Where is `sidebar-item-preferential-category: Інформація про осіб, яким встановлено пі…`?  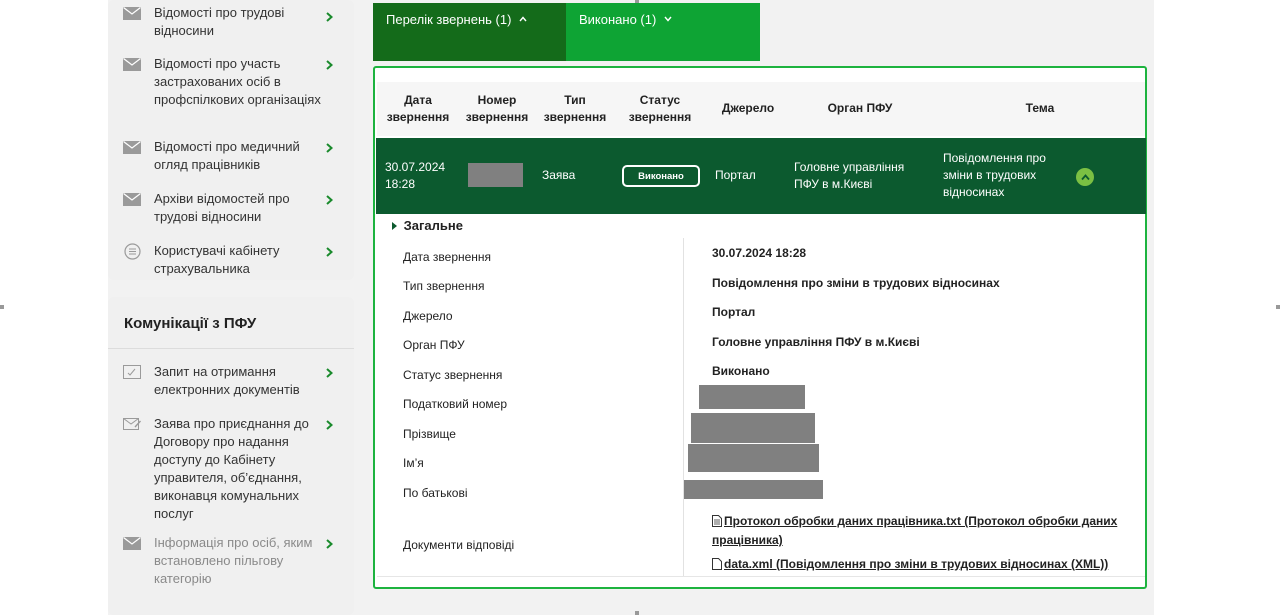 sidebar-item-preferential-category: Інформація про осіб, яким встановлено пі… is located at coordinates (231, 562).